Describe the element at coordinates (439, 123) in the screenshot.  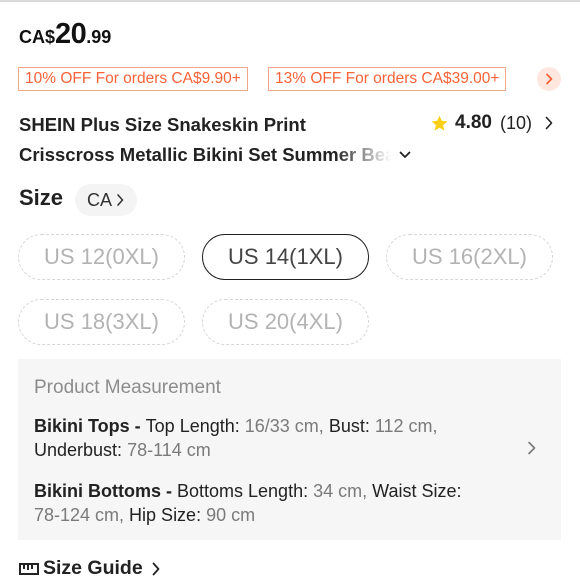
I see `star-icon` at that location.